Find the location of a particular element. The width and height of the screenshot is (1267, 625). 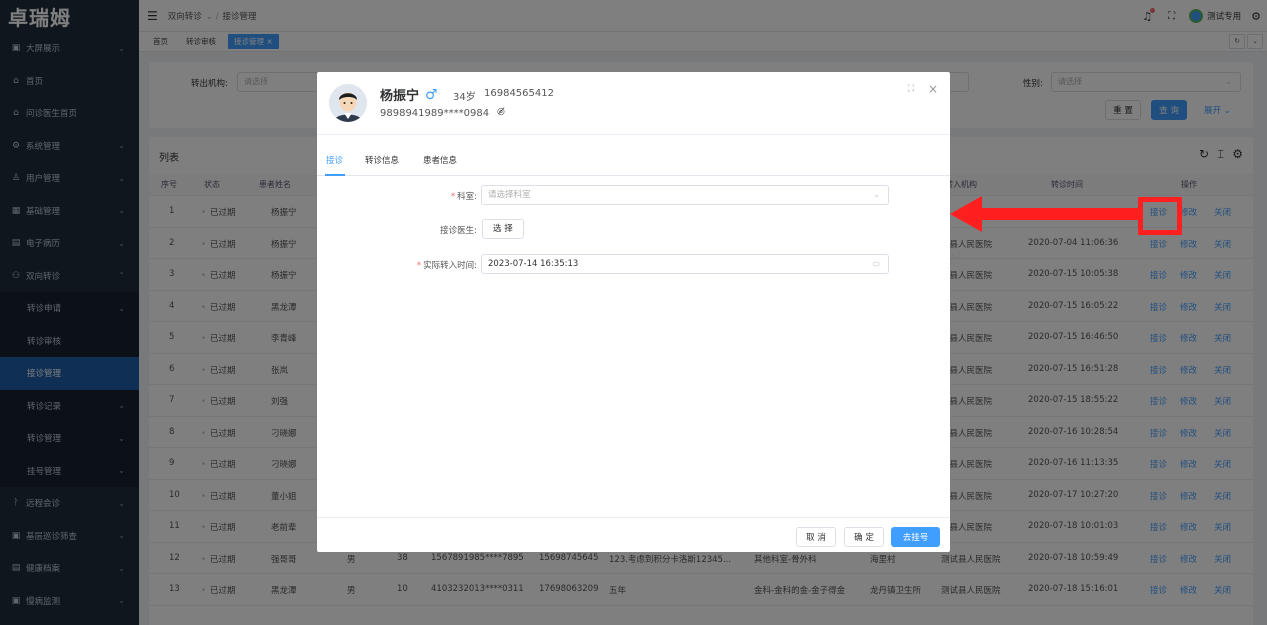

patient-avatar is located at coordinates (348, 103).